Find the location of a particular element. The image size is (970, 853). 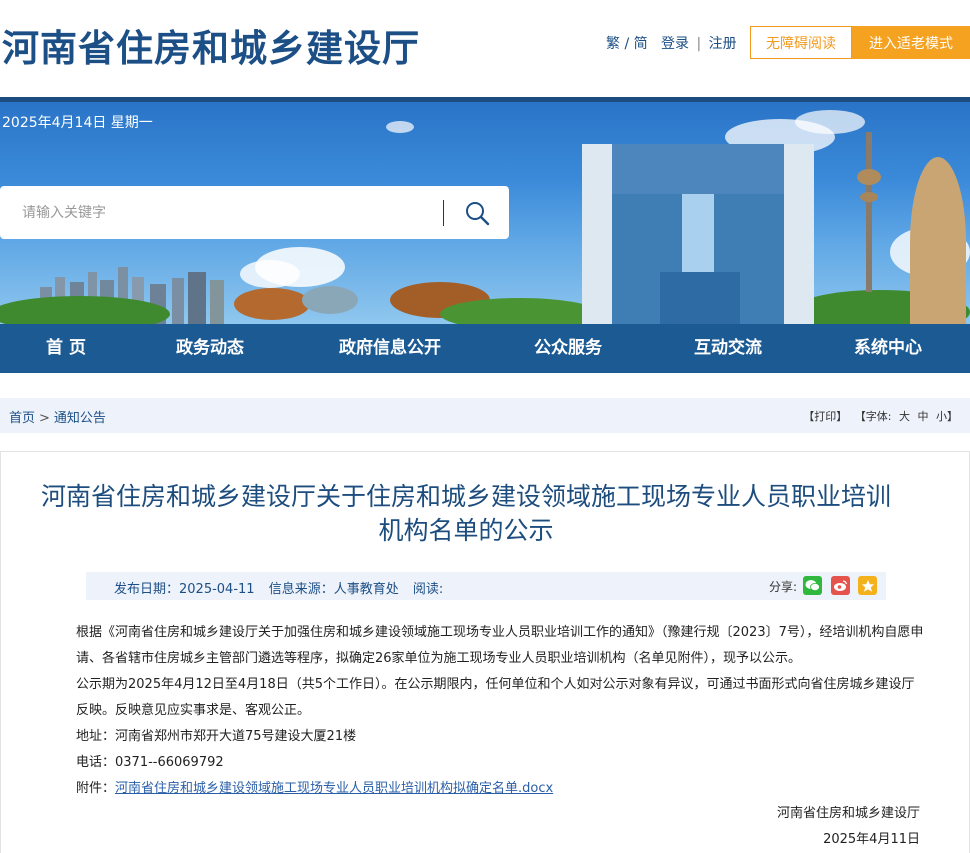

nav-item-info-disclosure: 政府信息公开 is located at coordinates (390, 348).